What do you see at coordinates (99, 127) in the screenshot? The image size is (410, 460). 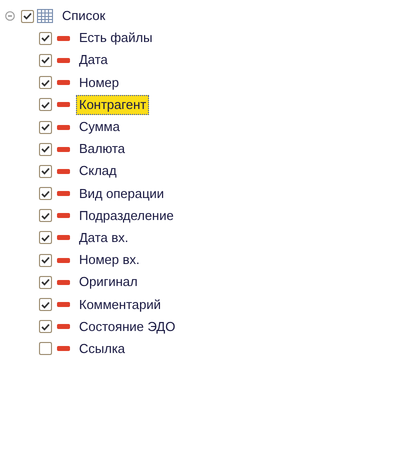 I see `tree-item-label: Сумма` at bounding box center [99, 127].